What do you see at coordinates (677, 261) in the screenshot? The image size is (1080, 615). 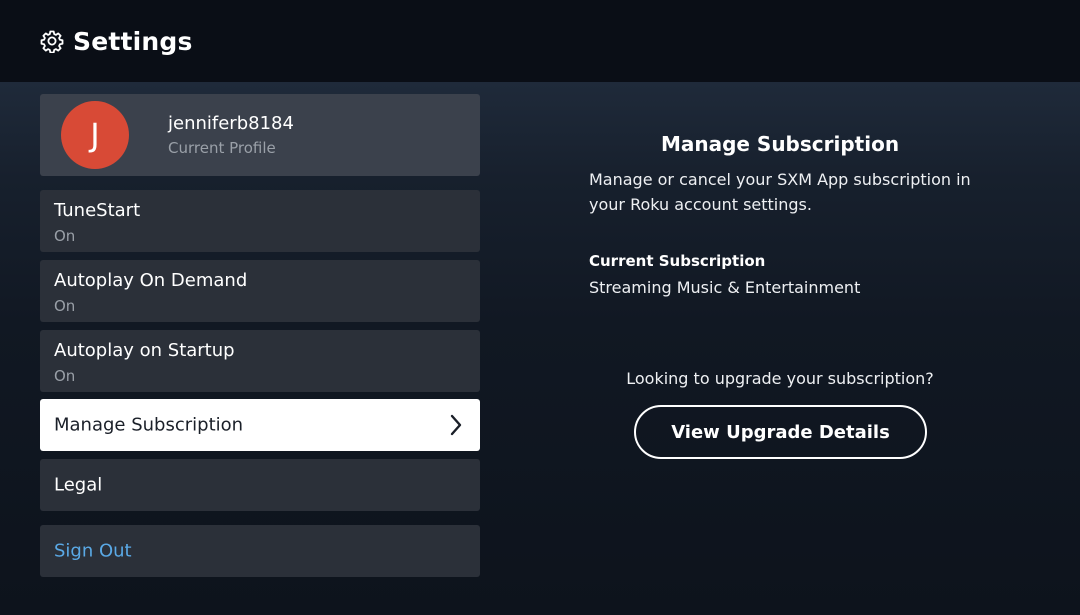 I see `current-subscription-label: Current Subscription` at bounding box center [677, 261].